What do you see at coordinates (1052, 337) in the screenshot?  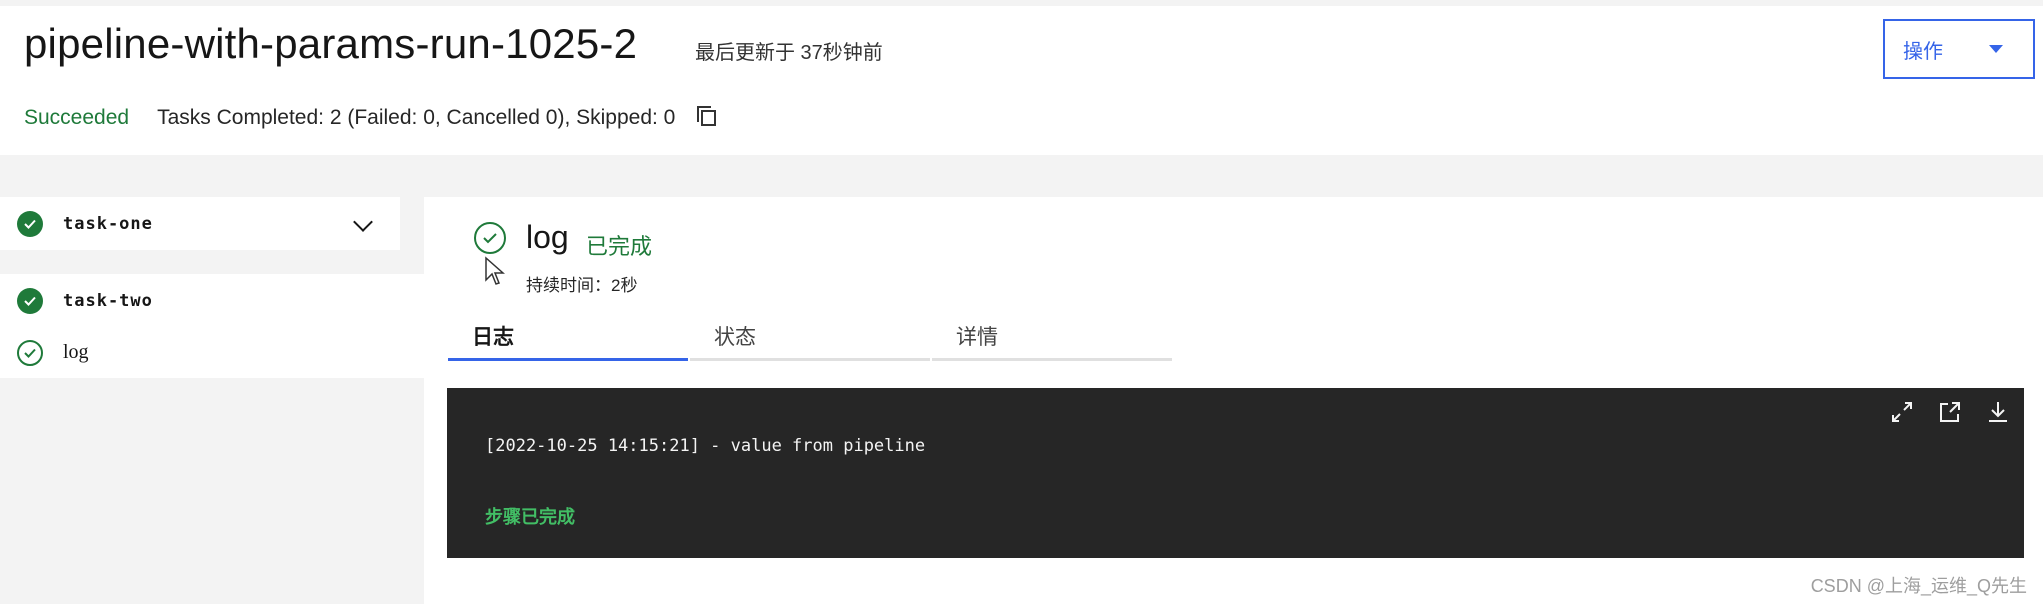 I see `tab-details: 详情` at bounding box center [1052, 337].